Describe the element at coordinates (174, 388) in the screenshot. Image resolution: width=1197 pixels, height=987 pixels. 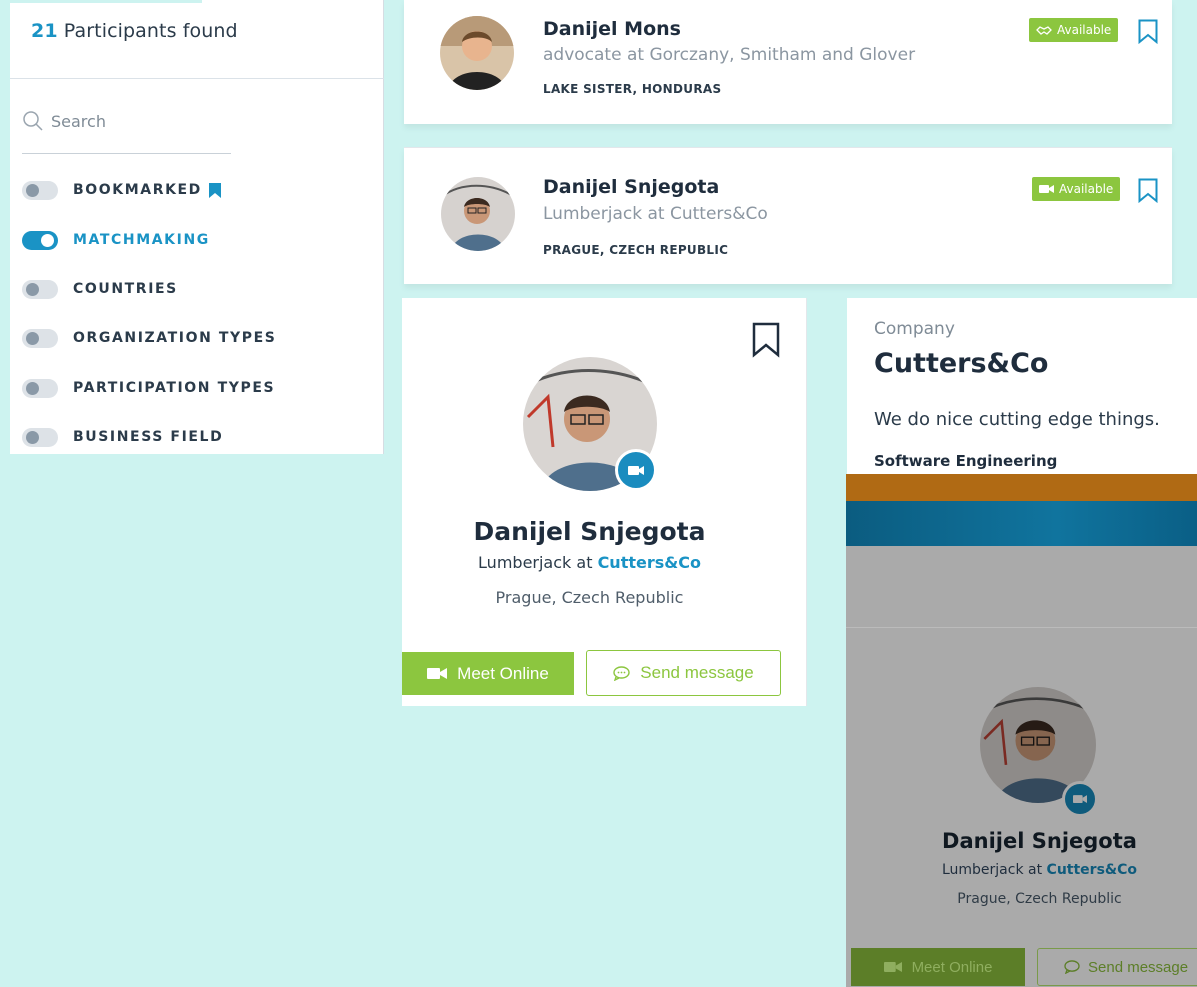
I see `toggle-label: PARTICIPATION TYPES` at that location.